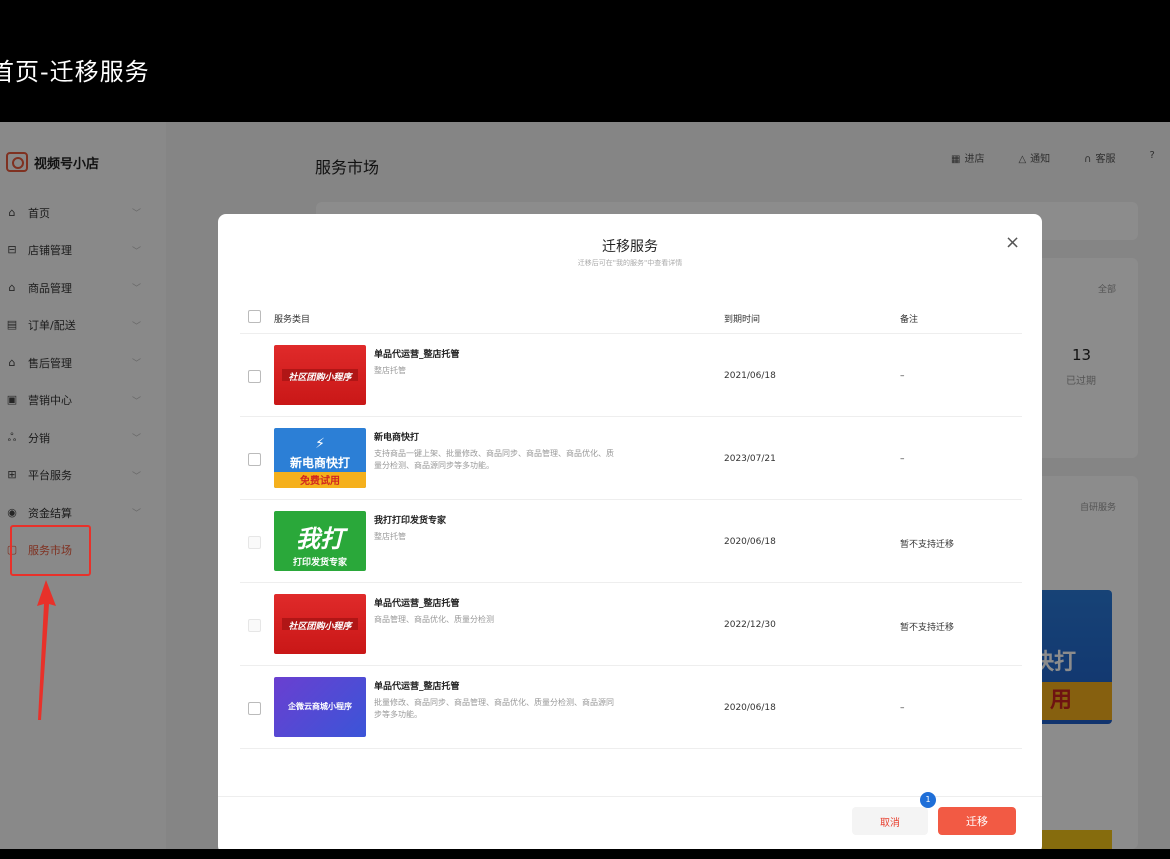  Describe the element at coordinates (977, 821) in the screenshot. I see `migrate-button: 迁移` at that location.